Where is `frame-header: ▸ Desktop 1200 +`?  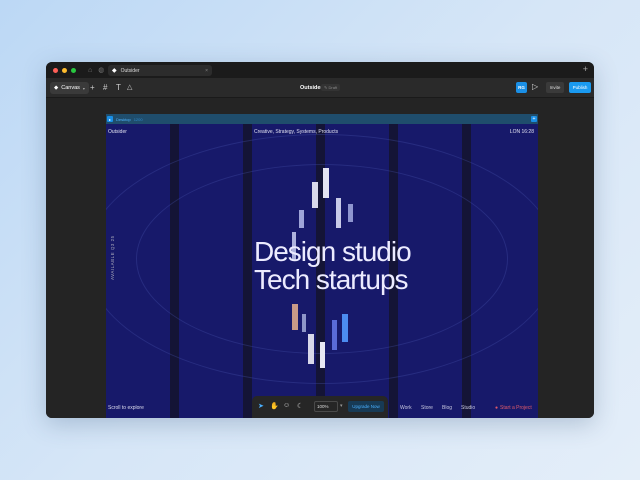
frame-header: ▸ Desktop 1200 + is located at coordinates (322, 119).